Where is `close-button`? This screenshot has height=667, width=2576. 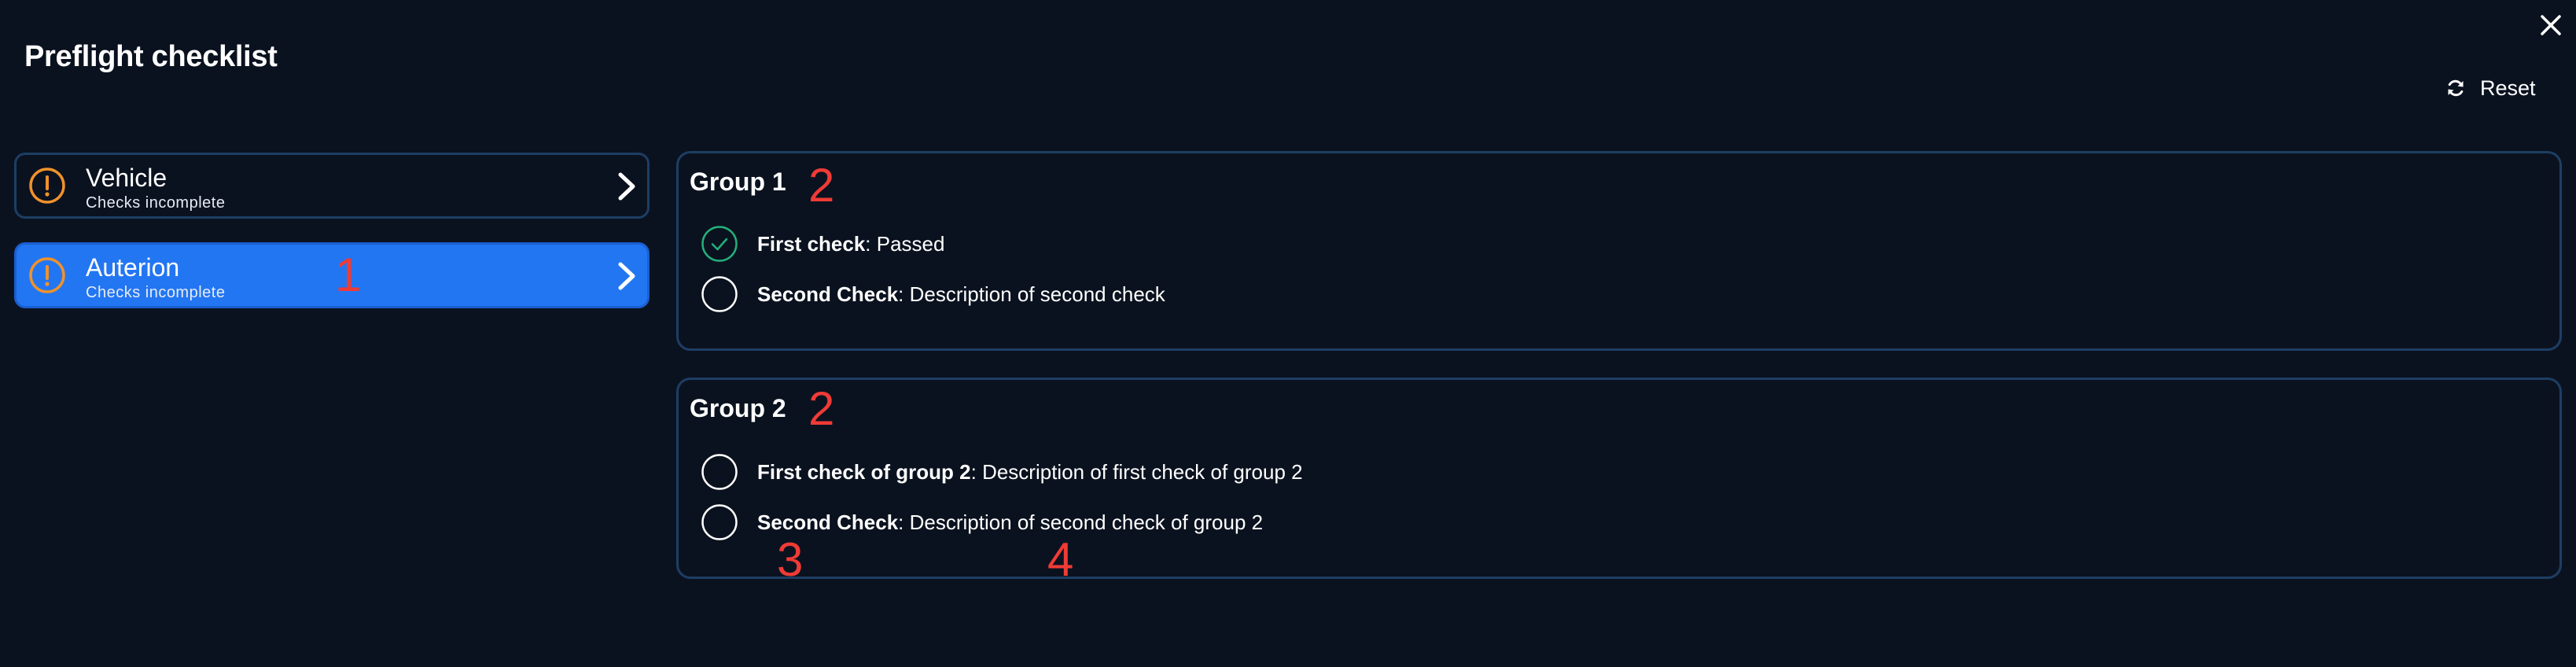
close-button is located at coordinates (2551, 25).